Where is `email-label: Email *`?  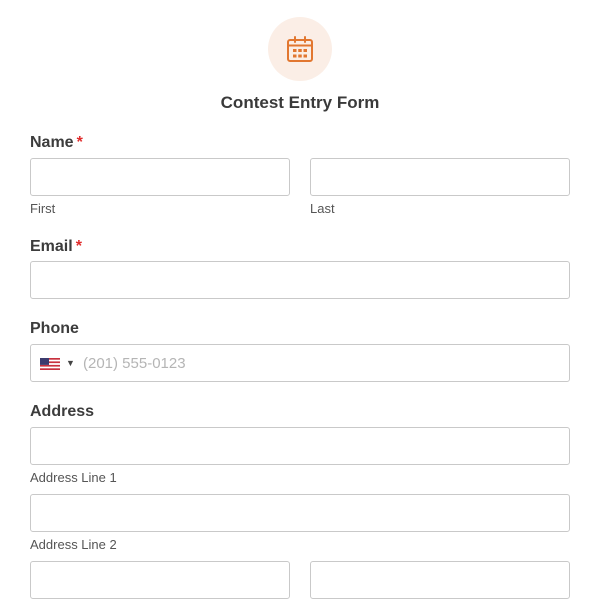 email-label: Email * is located at coordinates (56, 247).